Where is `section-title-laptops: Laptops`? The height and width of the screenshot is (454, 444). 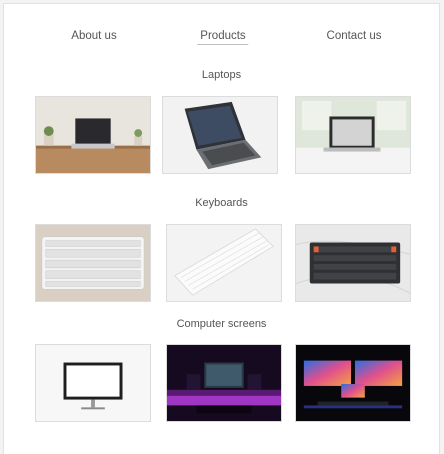
section-title-laptops: Laptops is located at coordinates (221, 75).